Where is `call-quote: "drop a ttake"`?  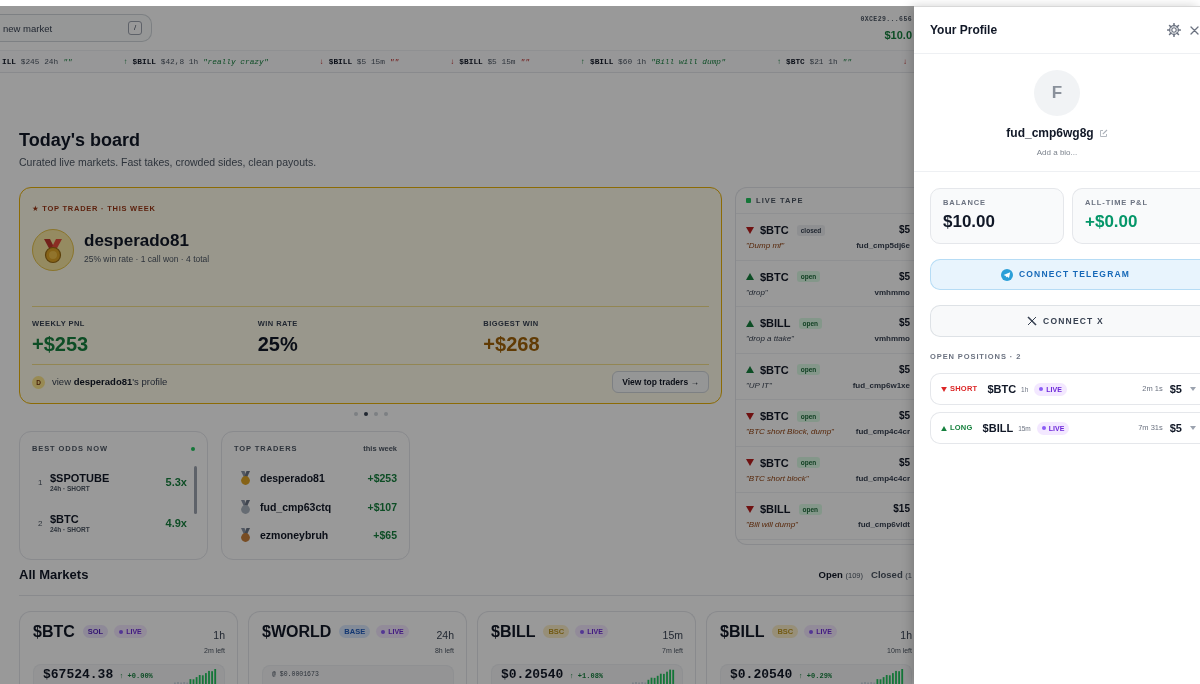
call-quote: "drop a ttake" is located at coordinates (770, 339).